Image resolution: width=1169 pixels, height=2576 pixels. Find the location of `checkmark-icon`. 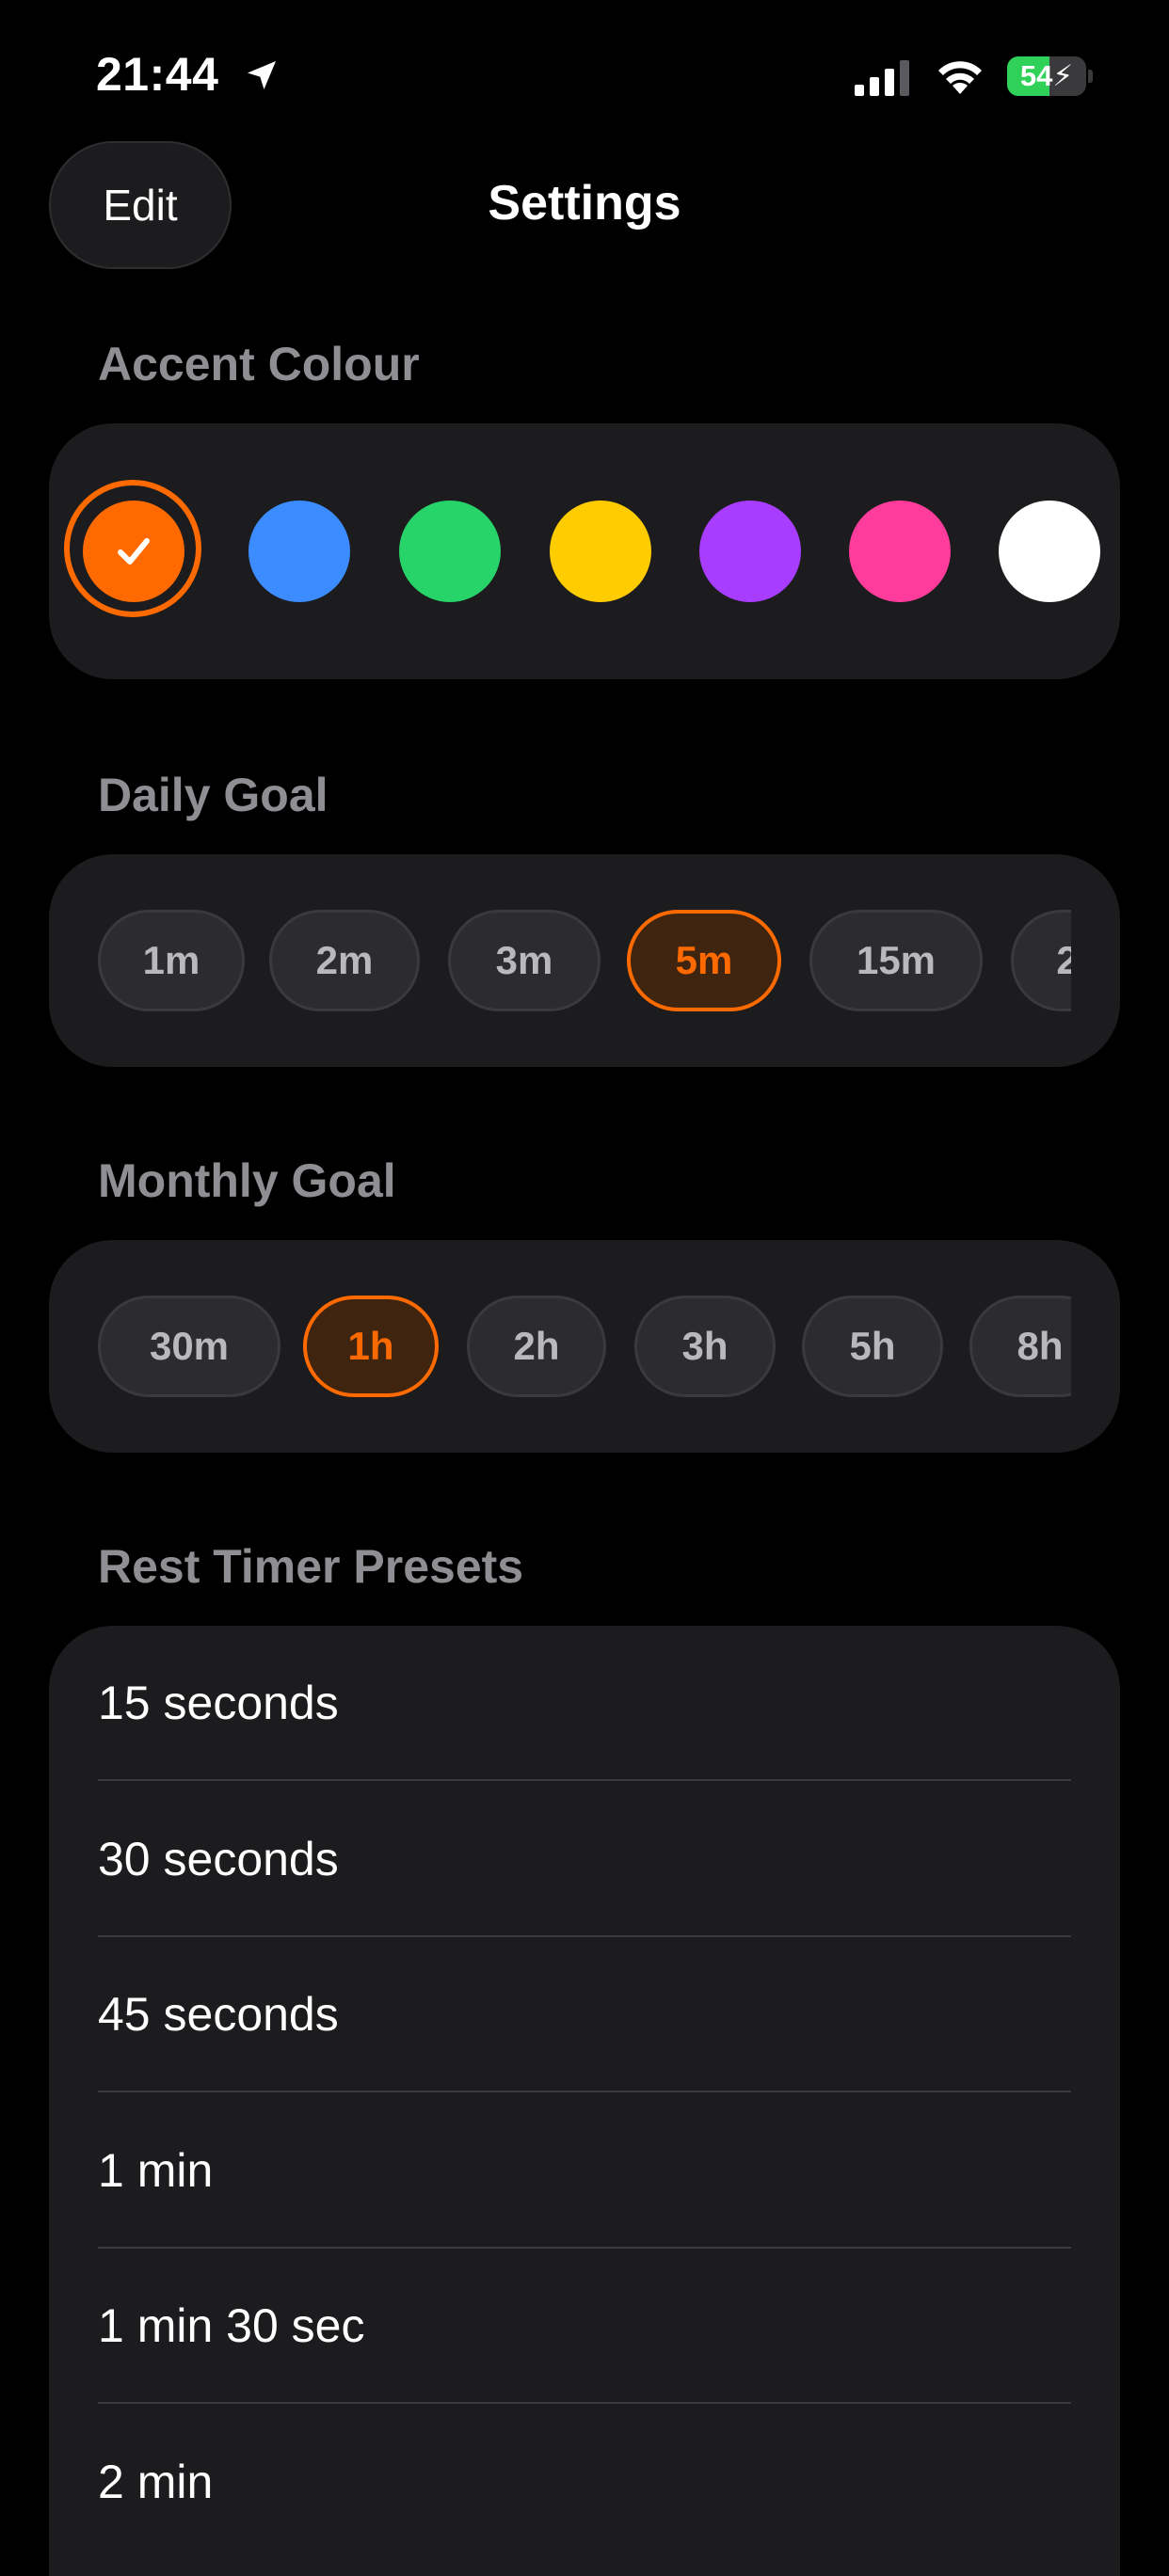

checkmark-icon is located at coordinates (134, 551).